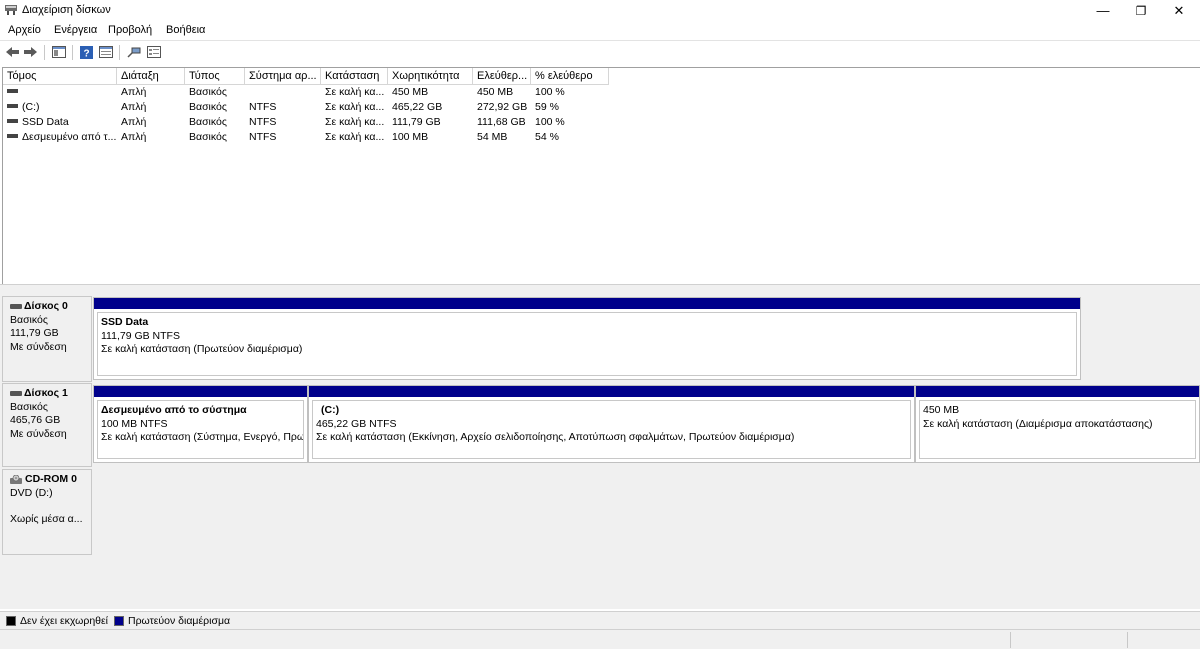  I want to click on show-hide-console-tree-icon, so click(58, 52).